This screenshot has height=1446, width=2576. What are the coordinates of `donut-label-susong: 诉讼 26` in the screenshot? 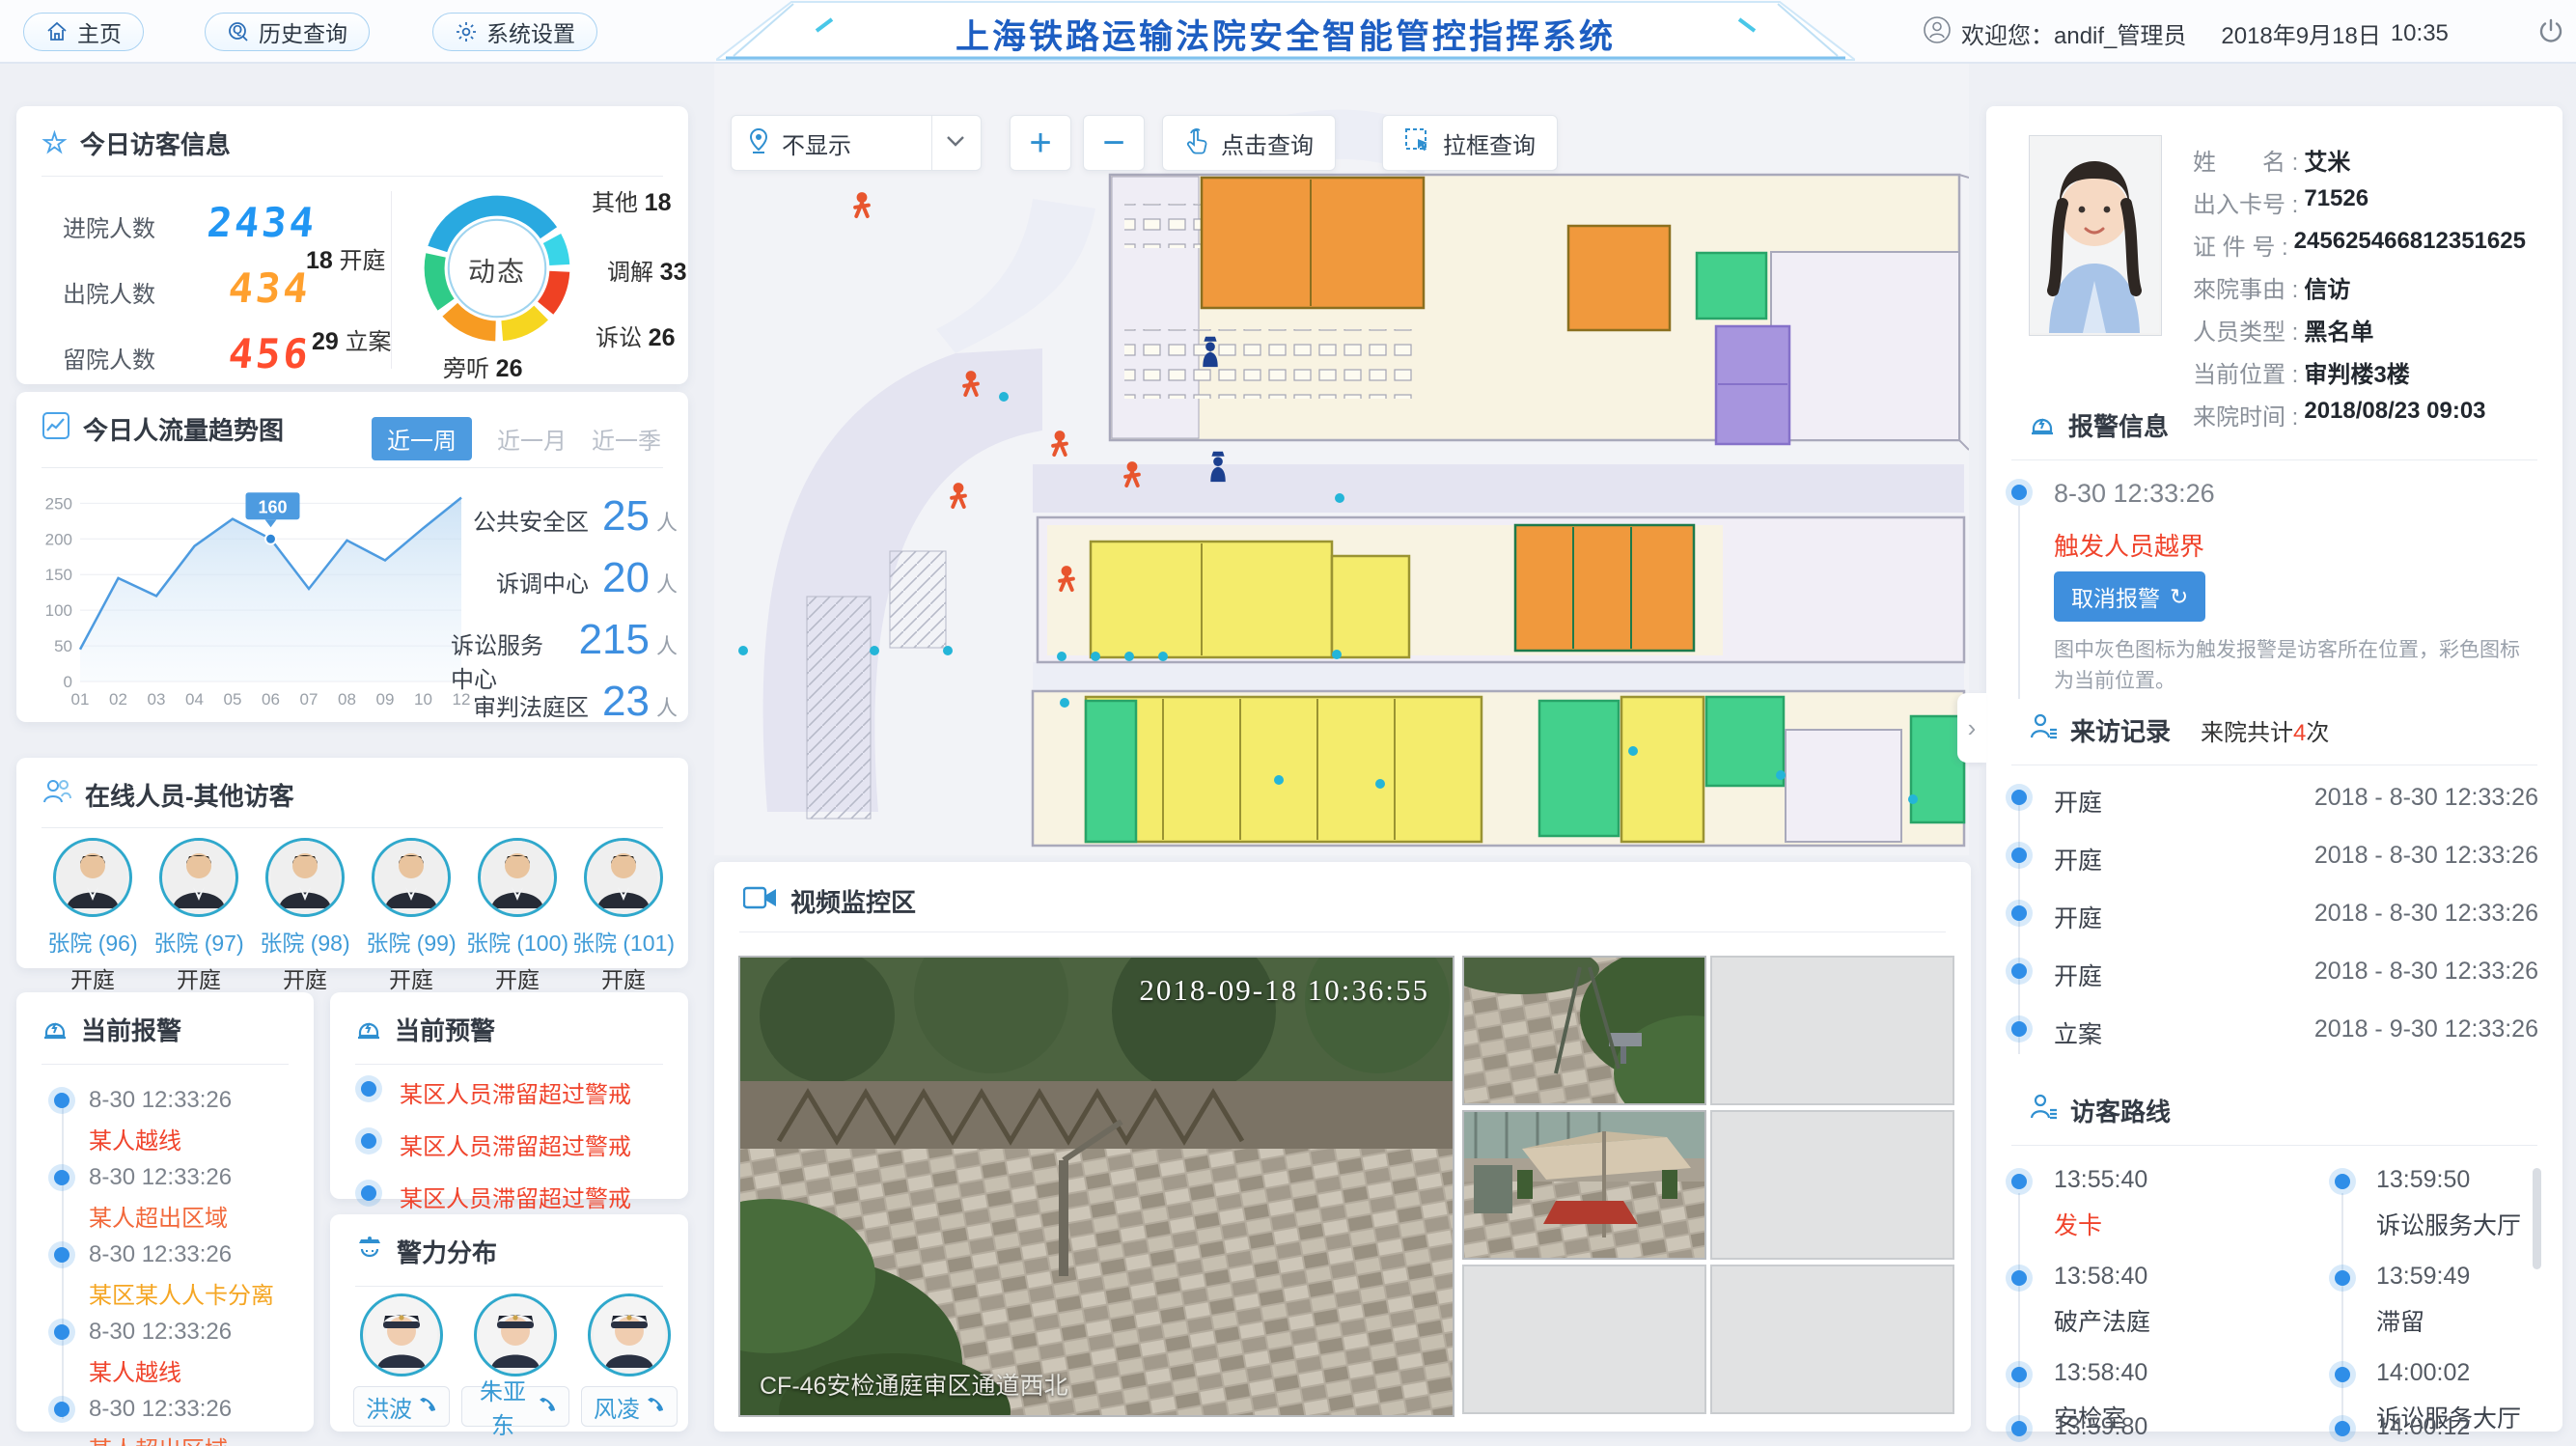 It's located at (636, 338).